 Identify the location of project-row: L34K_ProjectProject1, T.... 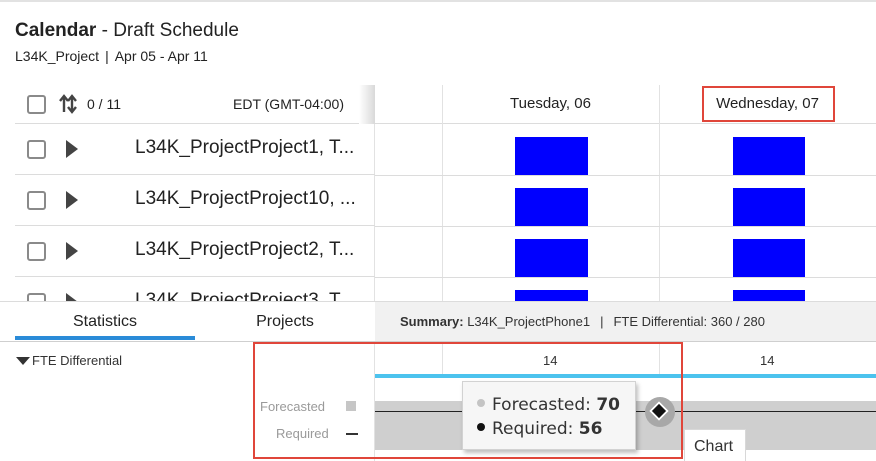
(195, 149).